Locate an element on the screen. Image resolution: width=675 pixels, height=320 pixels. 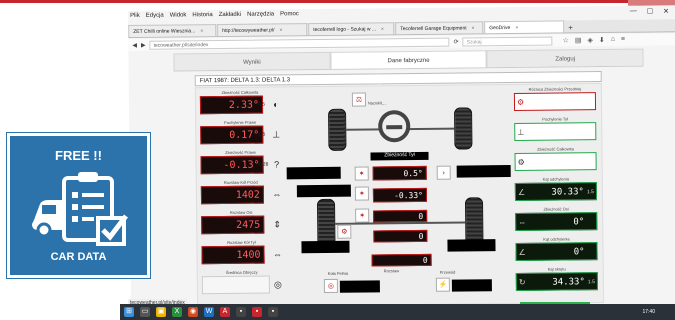
left-gauge: Rozstaw Kół Przód 1402 ⇔ is located at coordinates (240, 194).